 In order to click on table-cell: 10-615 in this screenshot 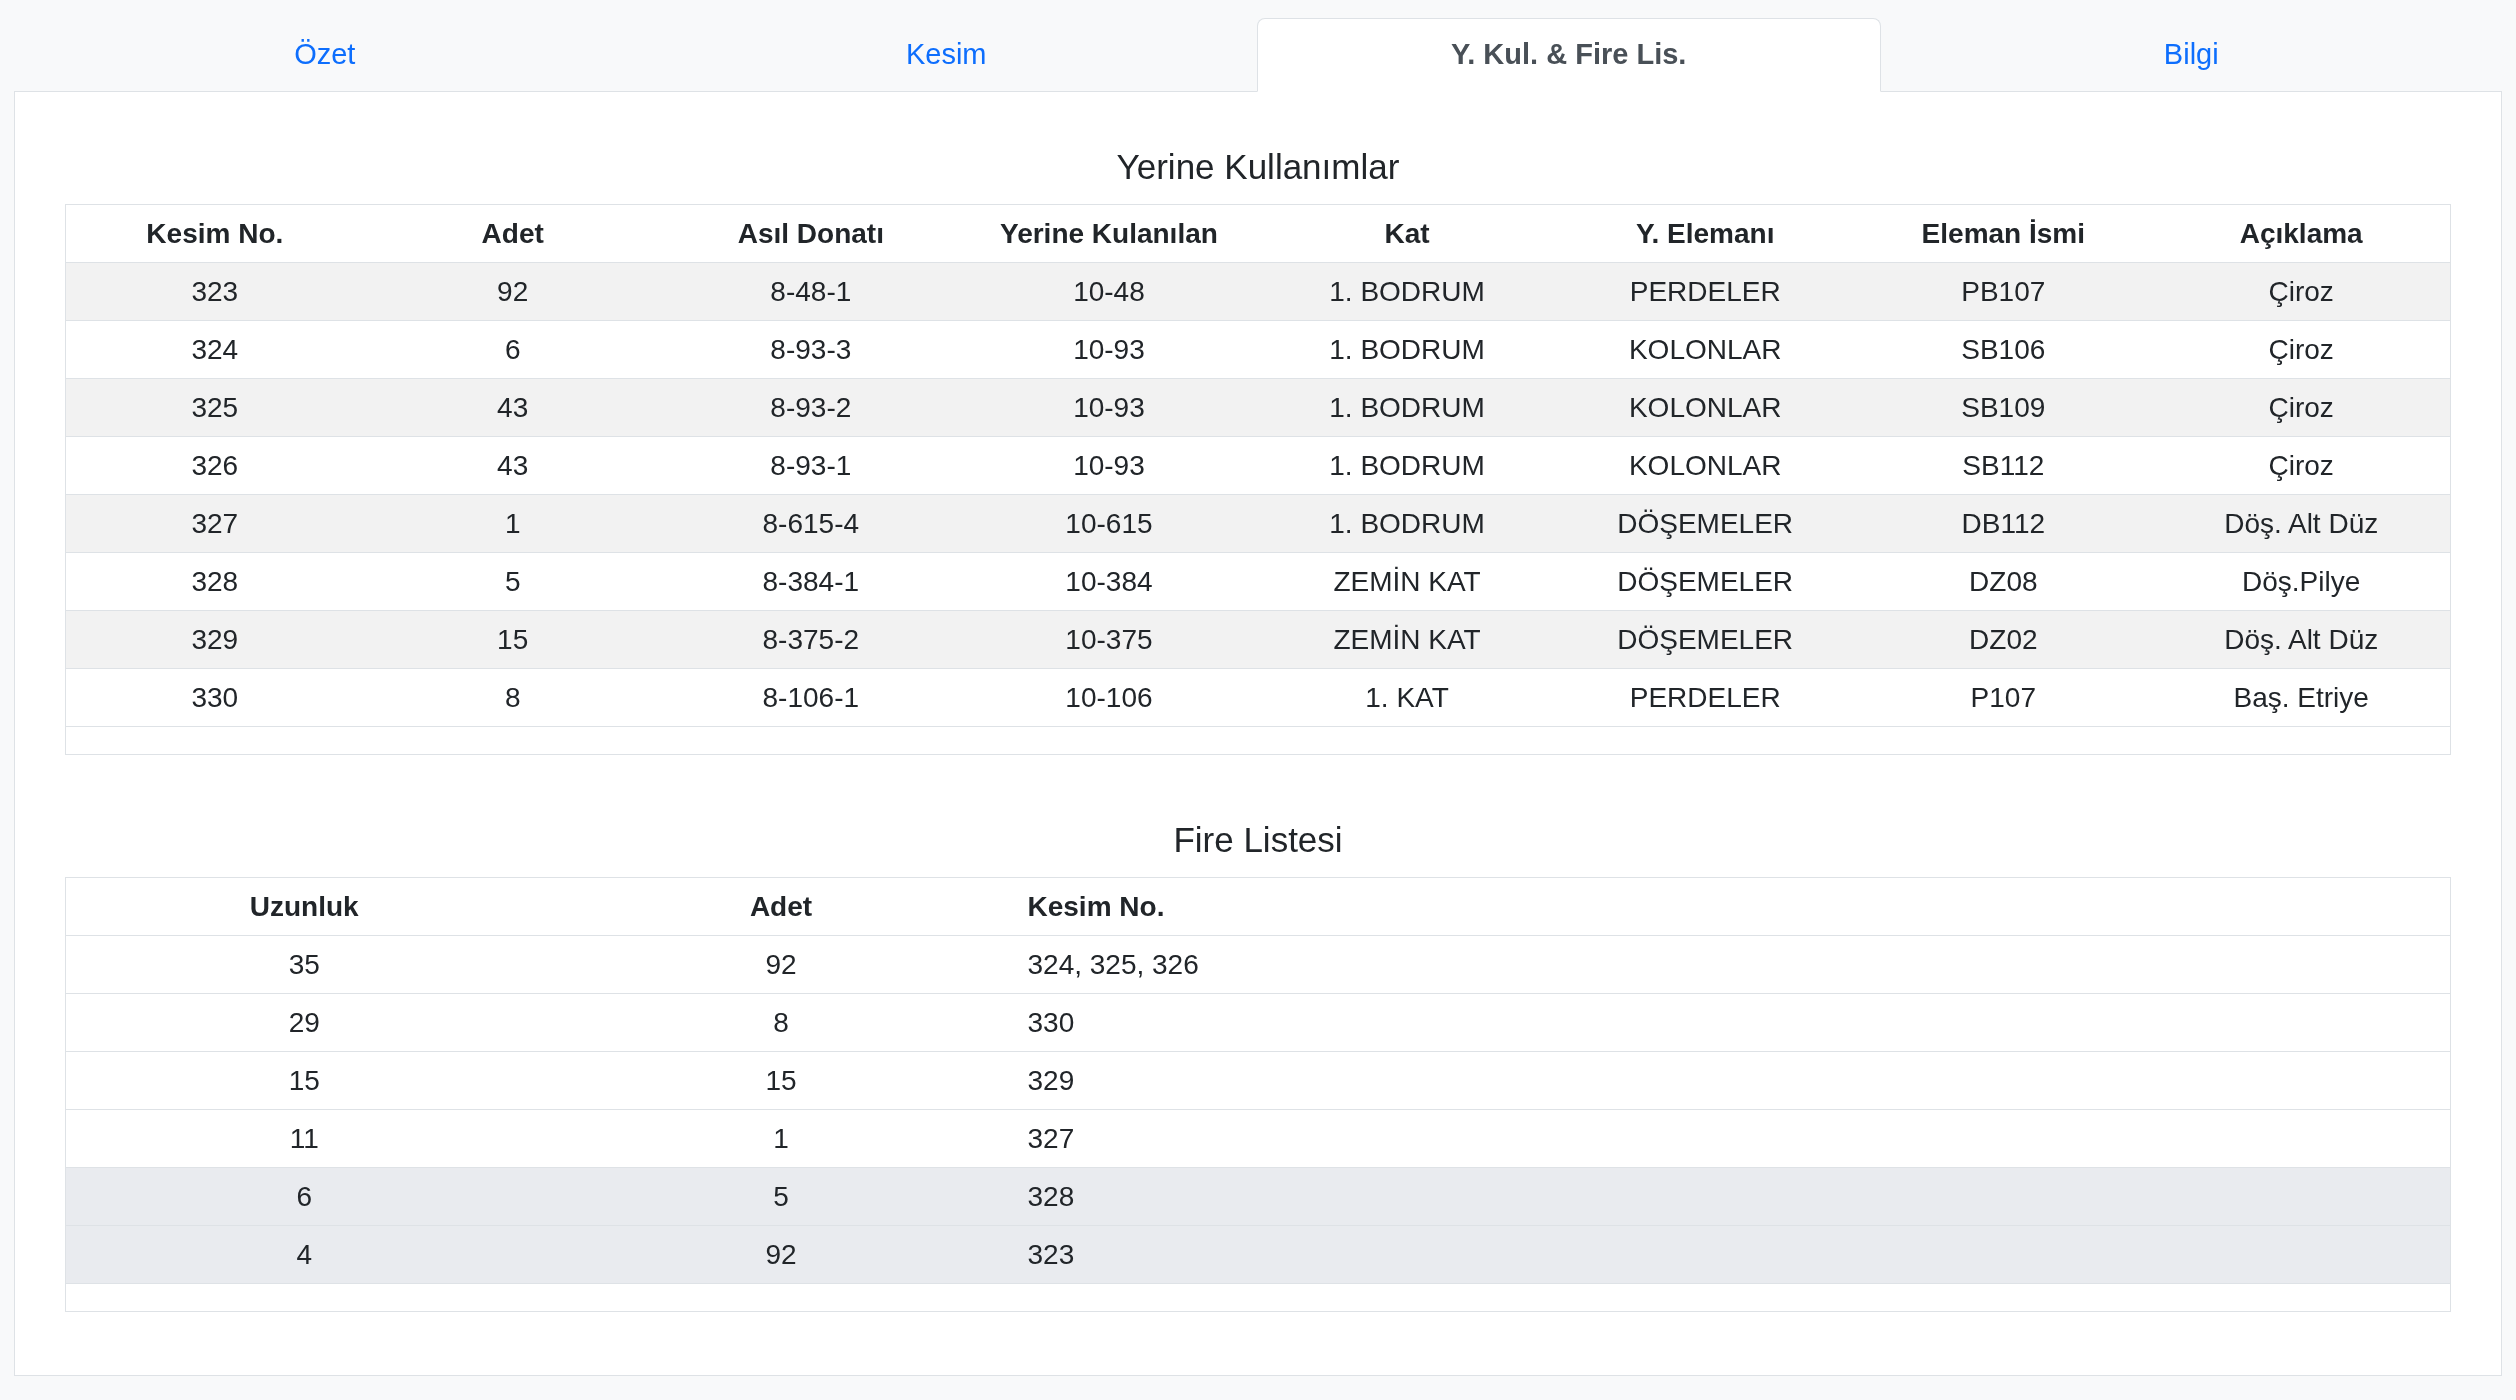, I will do `click(1108, 523)`.